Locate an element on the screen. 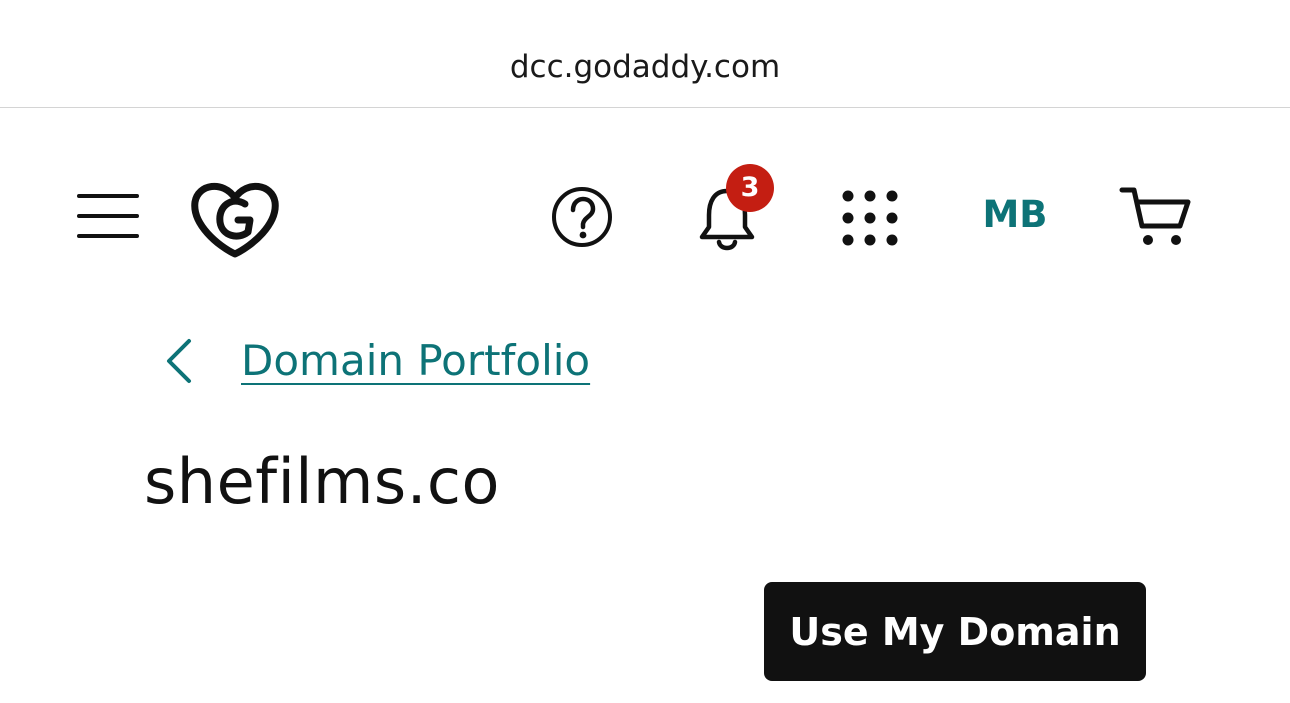 The width and height of the screenshot is (1290, 703). account-initials-button: MB is located at coordinates (1015, 215).